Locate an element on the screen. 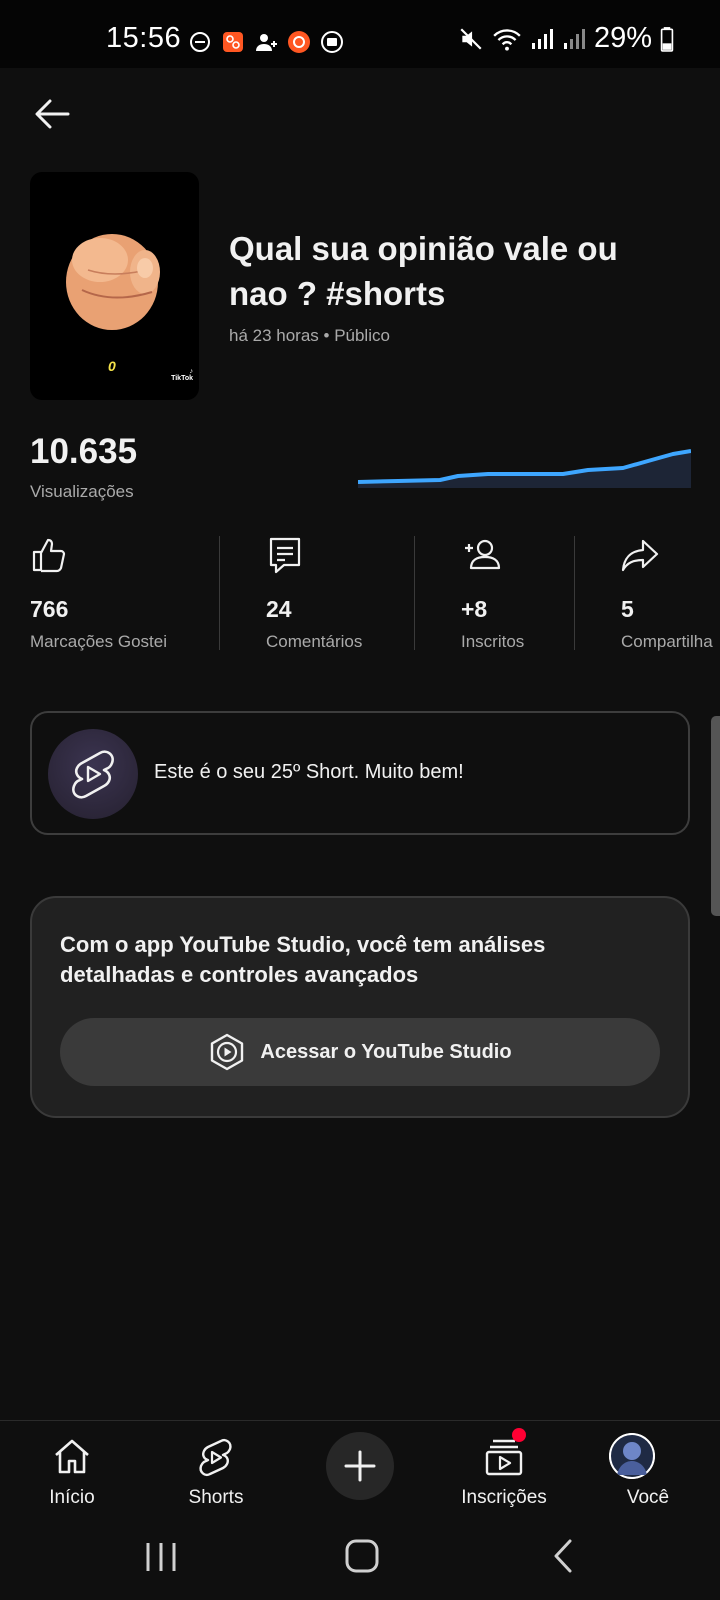 The width and height of the screenshot is (720, 1600). signal-2-icon is located at coordinates (574, 38).